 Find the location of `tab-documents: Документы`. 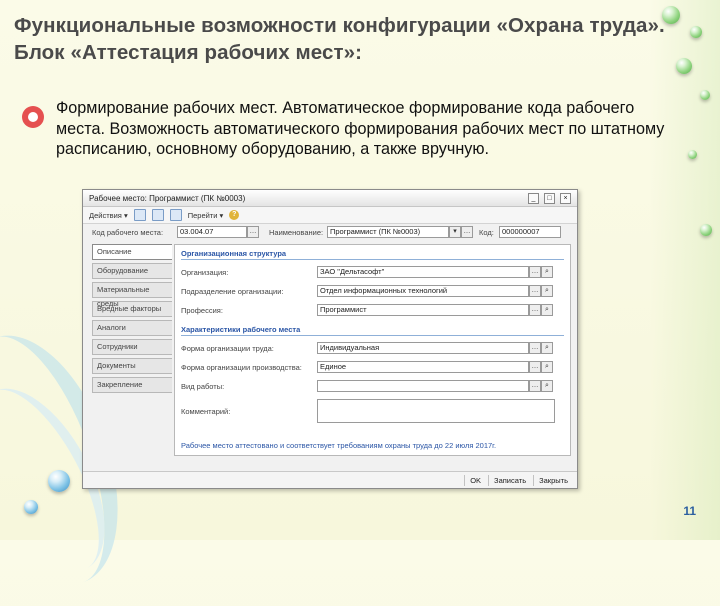

tab-documents: Документы is located at coordinates (132, 366).